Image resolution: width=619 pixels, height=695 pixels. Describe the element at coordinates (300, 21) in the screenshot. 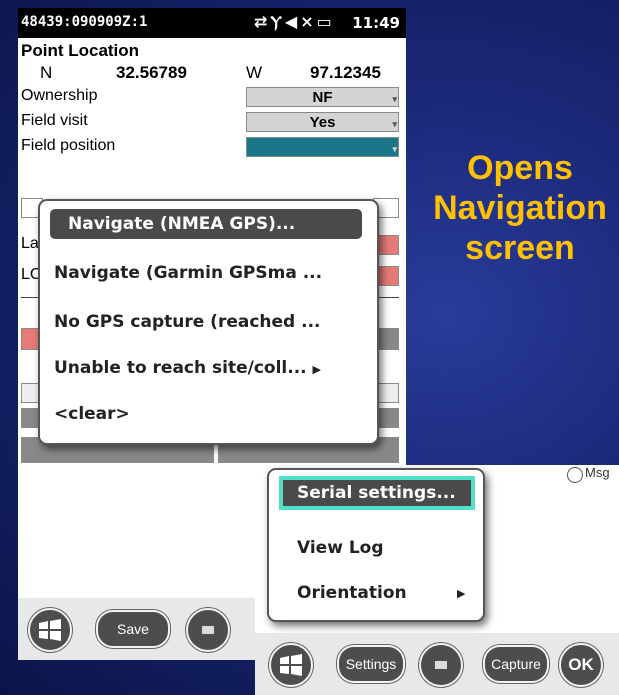

I see `speaker-muted-icon: ◀×` at that location.